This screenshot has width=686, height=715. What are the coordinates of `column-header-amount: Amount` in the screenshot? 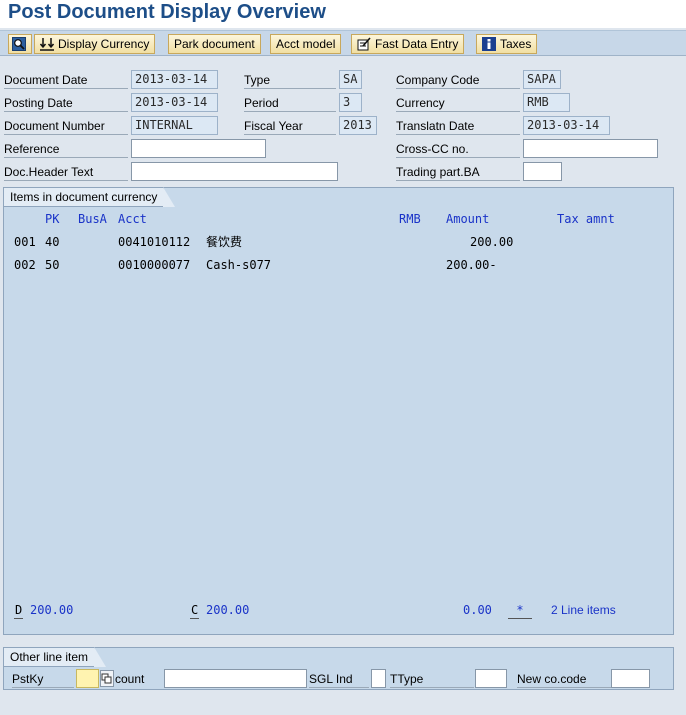 It's located at (467, 219).